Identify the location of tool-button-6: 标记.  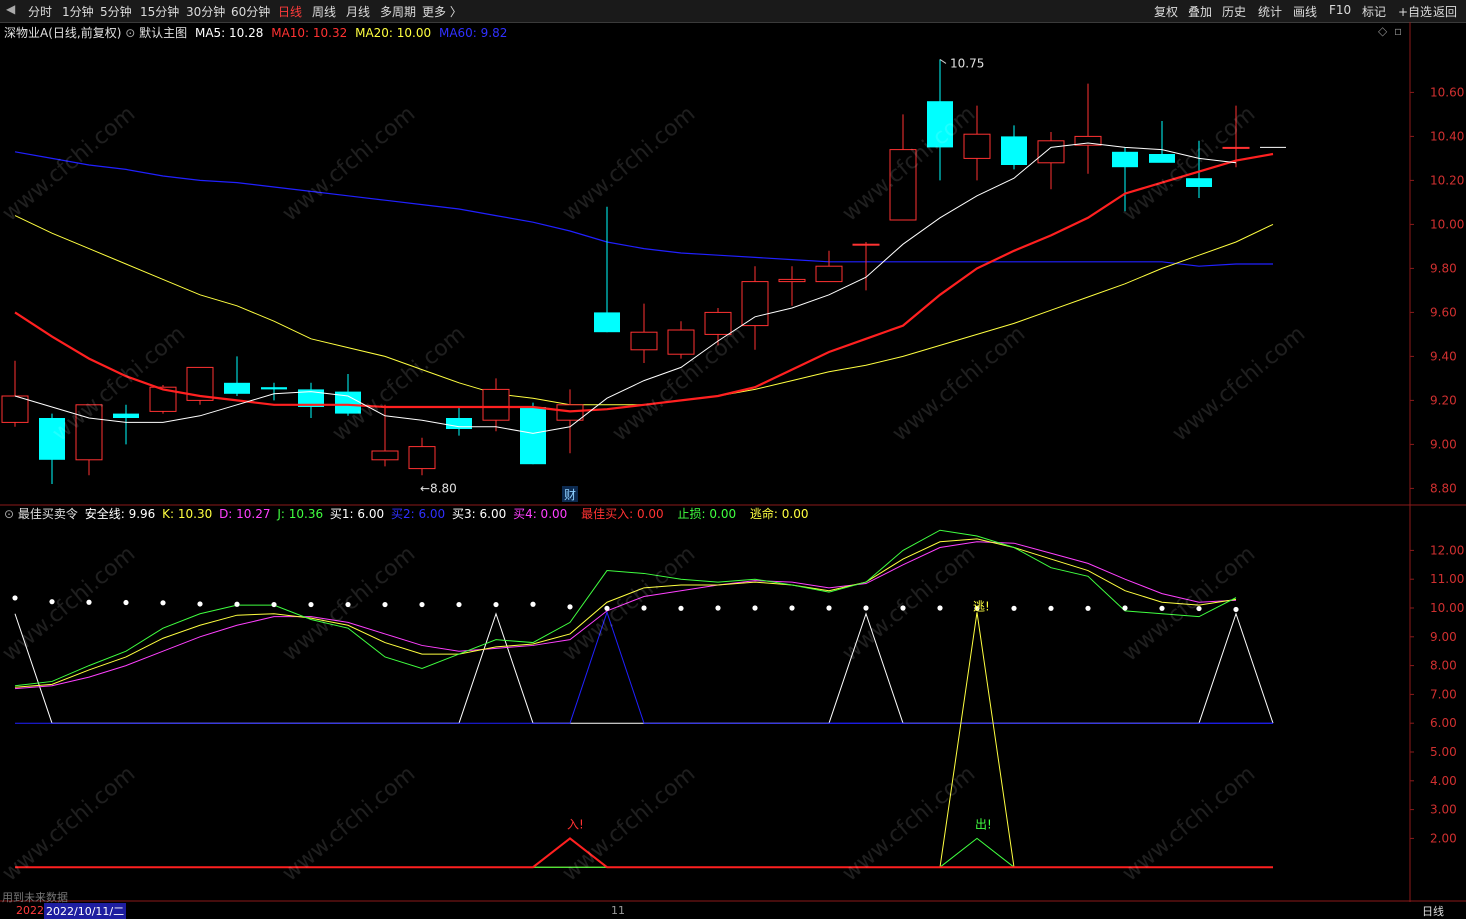
(1374, 11).